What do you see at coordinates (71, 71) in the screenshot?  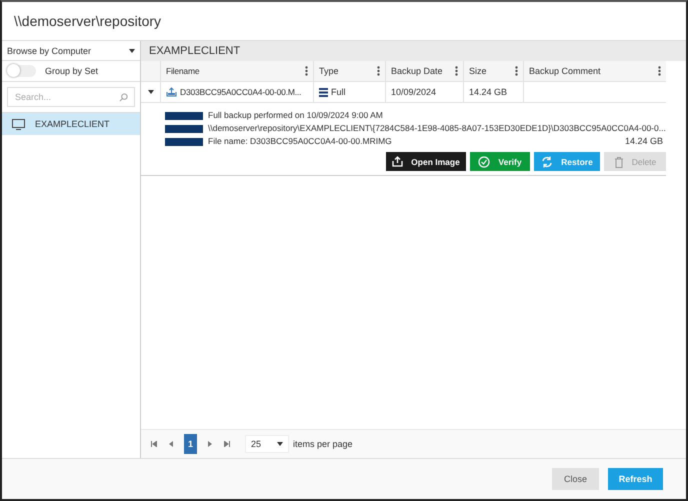 I see `toggle-label: Group by Set` at bounding box center [71, 71].